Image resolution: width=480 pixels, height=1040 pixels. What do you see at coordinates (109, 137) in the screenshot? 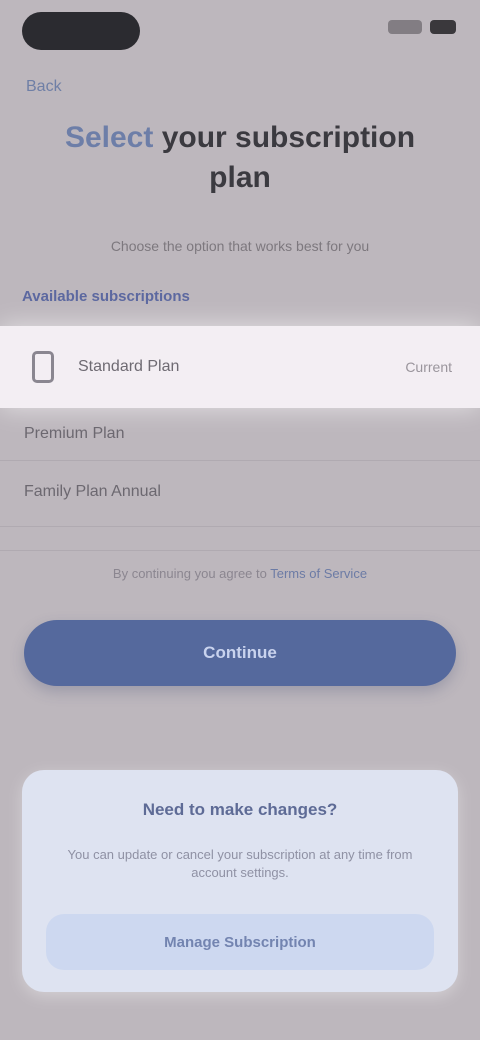
I see `title-accent: Select` at bounding box center [109, 137].